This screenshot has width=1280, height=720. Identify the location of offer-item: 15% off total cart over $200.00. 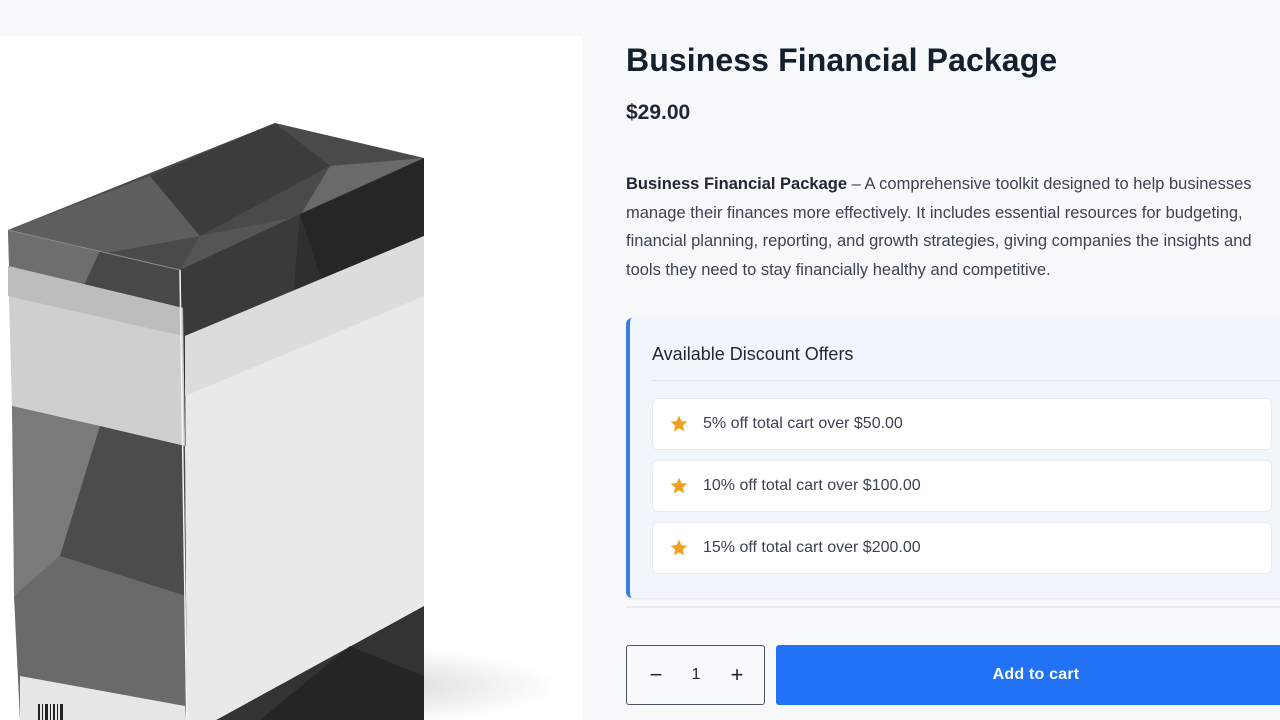
(962, 548).